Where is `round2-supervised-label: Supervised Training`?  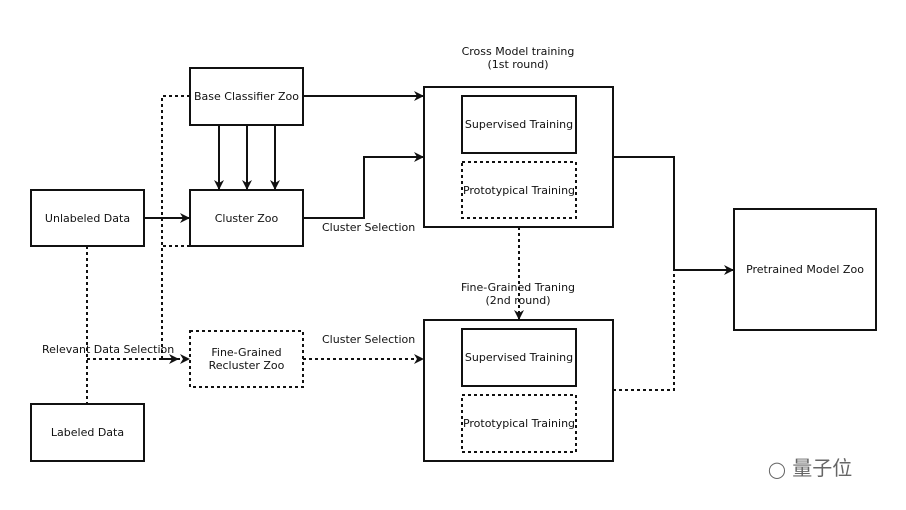
round2-supervised-label: Supervised Training is located at coordinates (519, 357).